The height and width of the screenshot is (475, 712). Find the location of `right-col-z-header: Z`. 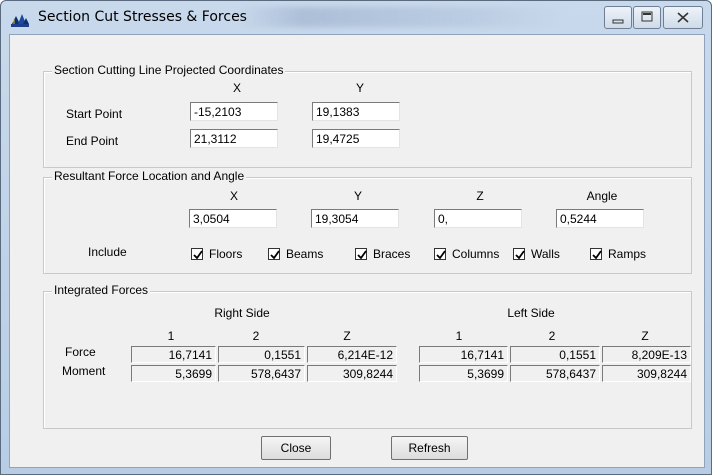

right-col-z-header: Z is located at coordinates (347, 336).